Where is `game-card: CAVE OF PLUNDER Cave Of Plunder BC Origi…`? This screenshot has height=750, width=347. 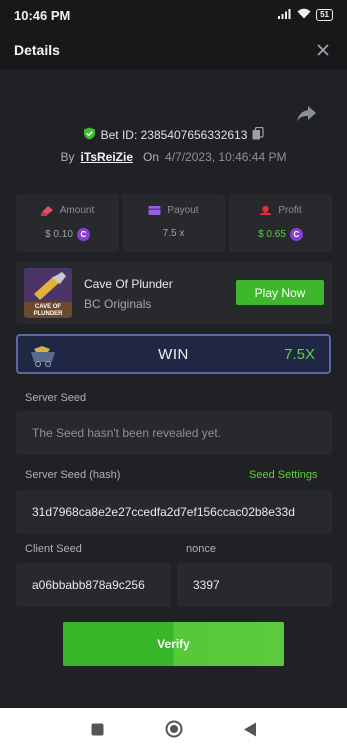 game-card: CAVE OF PLUNDER Cave Of Plunder BC Origi… is located at coordinates (174, 293).